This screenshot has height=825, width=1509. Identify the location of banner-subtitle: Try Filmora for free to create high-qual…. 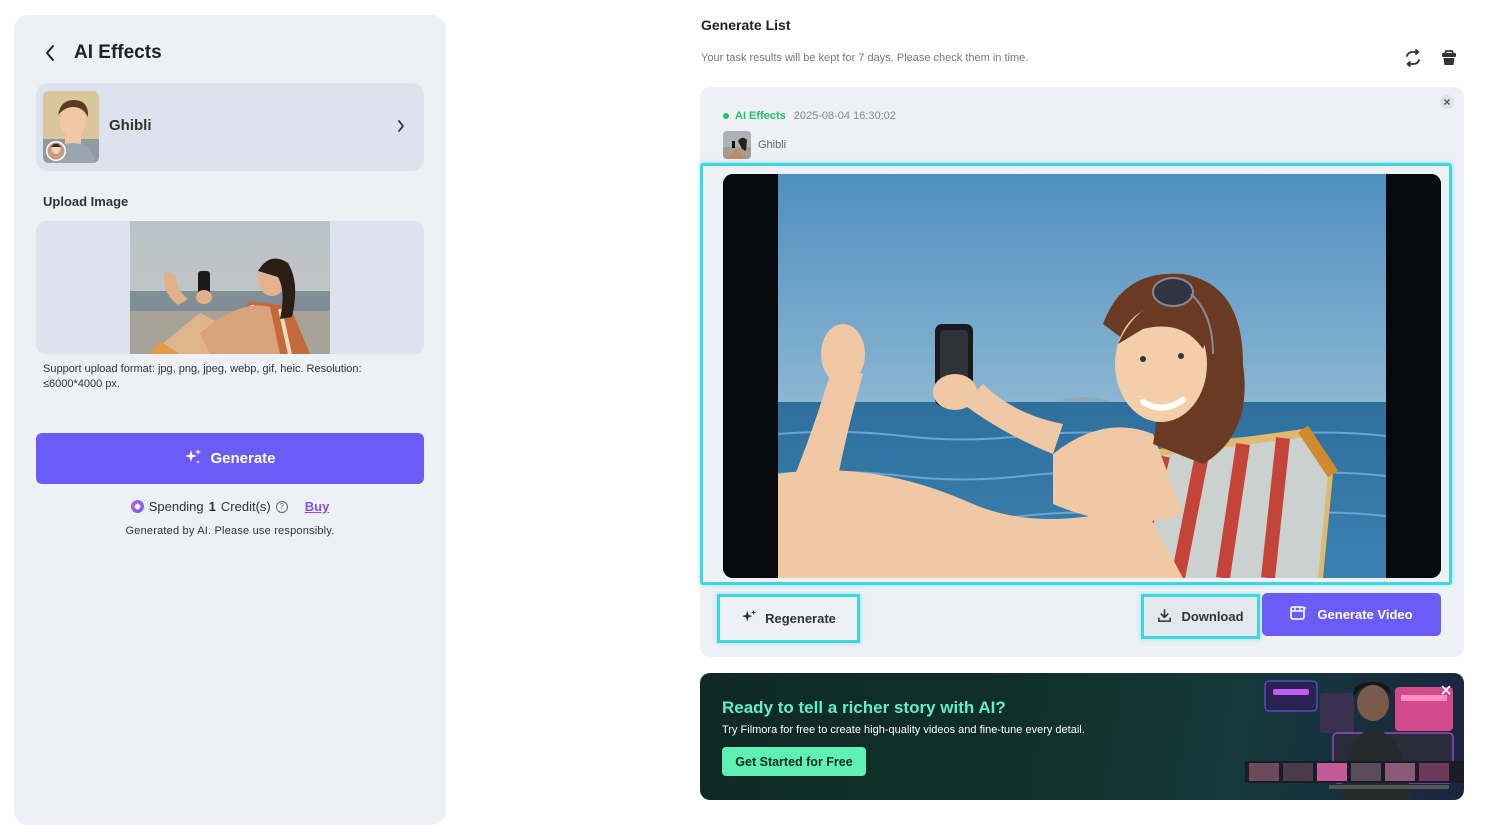
(903, 730).